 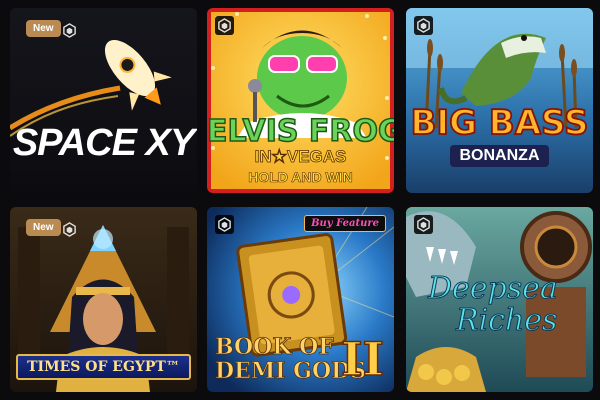 I want to click on game-title: BIG BASS, so click(x=500, y=123).